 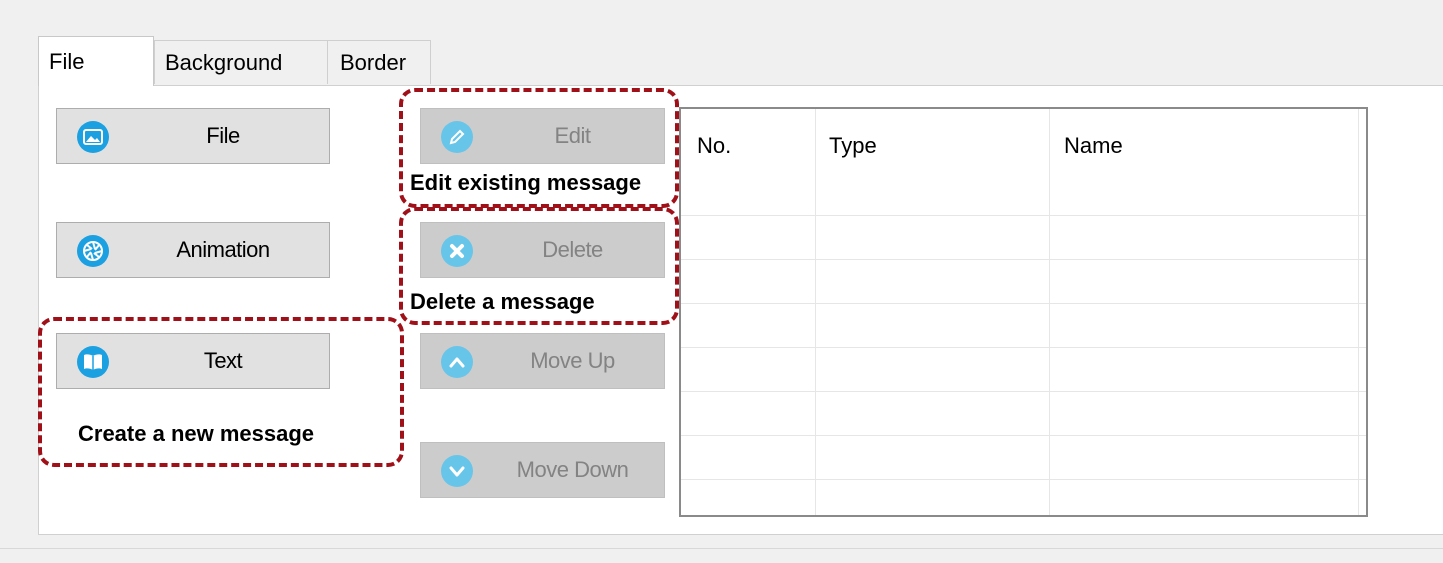 What do you see at coordinates (526, 182) in the screenshot?
I see `edit-annotation-text: Edit existing message` at bounding box center [526, 182].